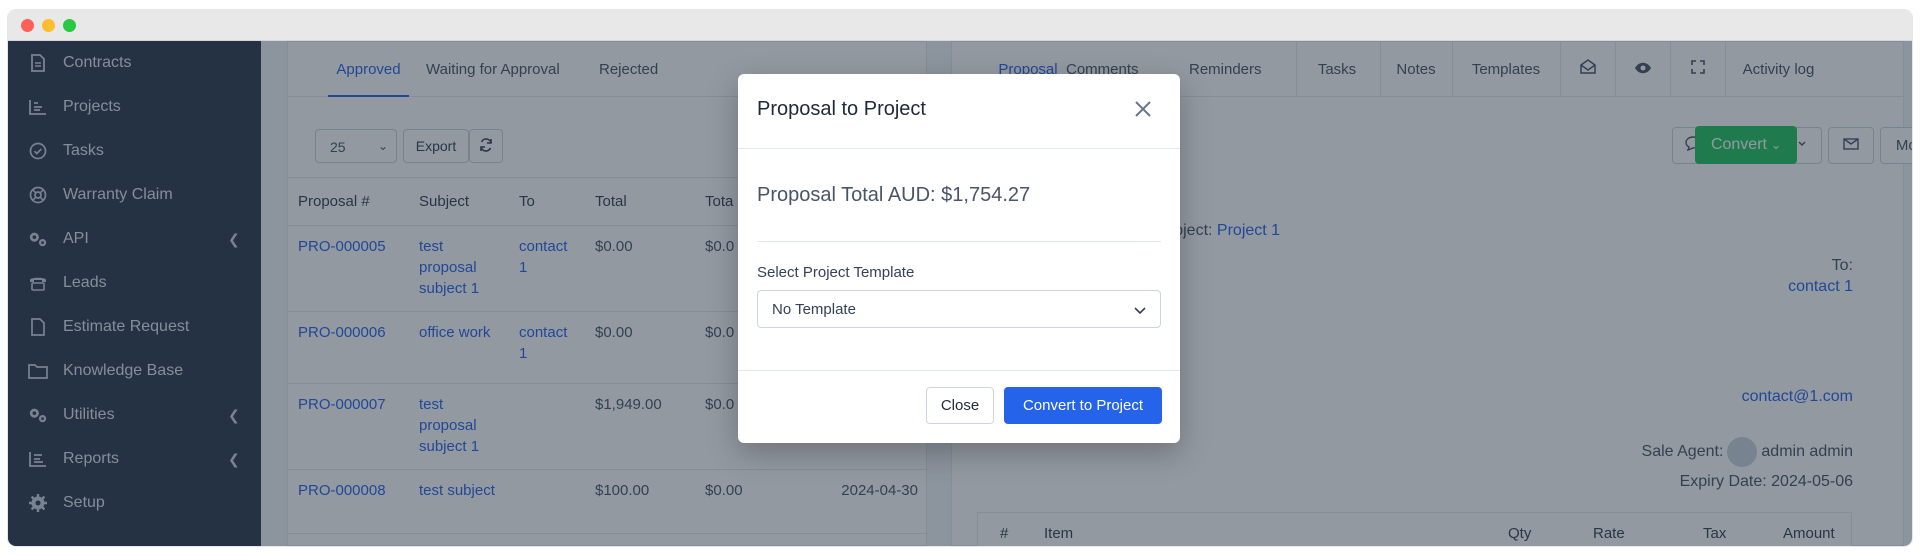 This screenshot has height=556, width=1920. What do you see at coordinates (841, 109) in the screenshot?
I see `modal-title: Proposal to Project` at bounding box center [841, 109].